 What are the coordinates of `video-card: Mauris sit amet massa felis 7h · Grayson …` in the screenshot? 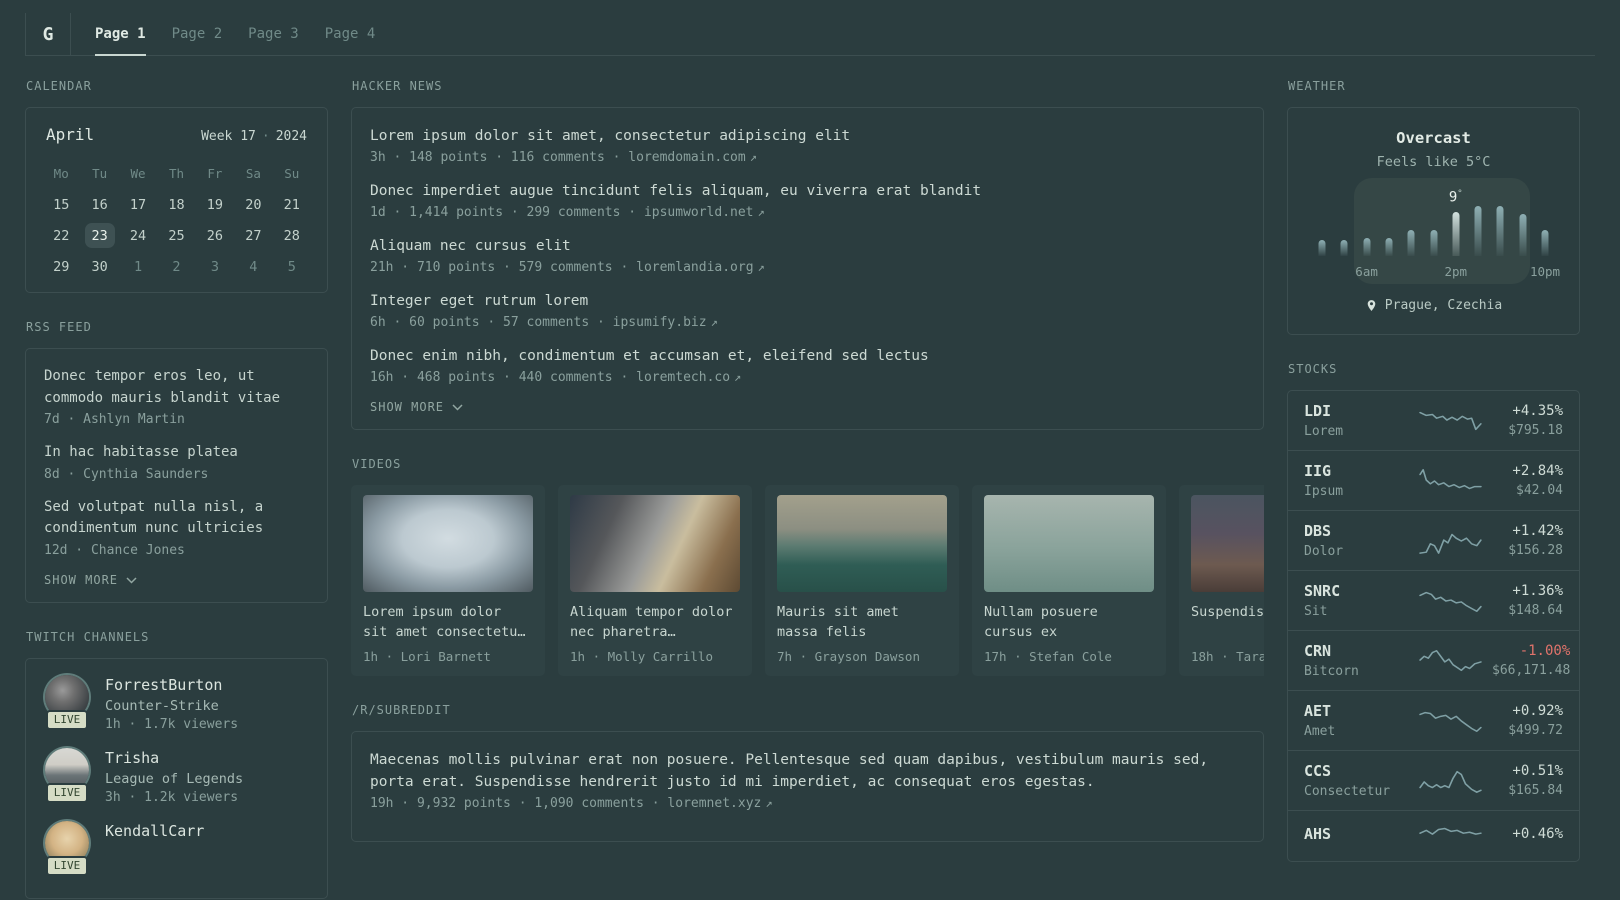 It's located at (862, 580).